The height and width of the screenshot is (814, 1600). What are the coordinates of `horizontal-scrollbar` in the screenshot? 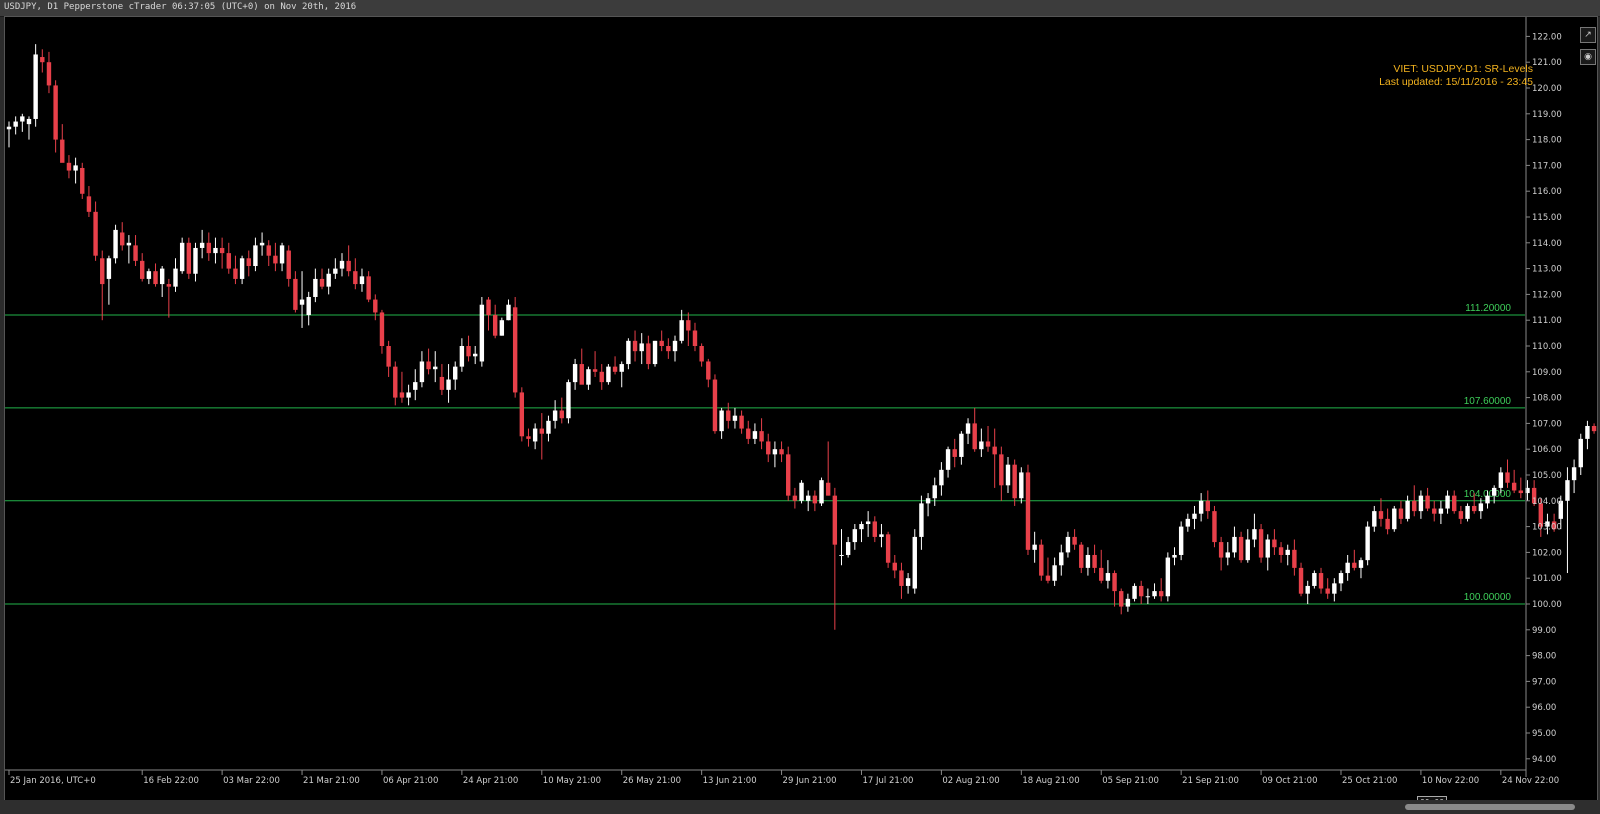 It's located at (800, 807).